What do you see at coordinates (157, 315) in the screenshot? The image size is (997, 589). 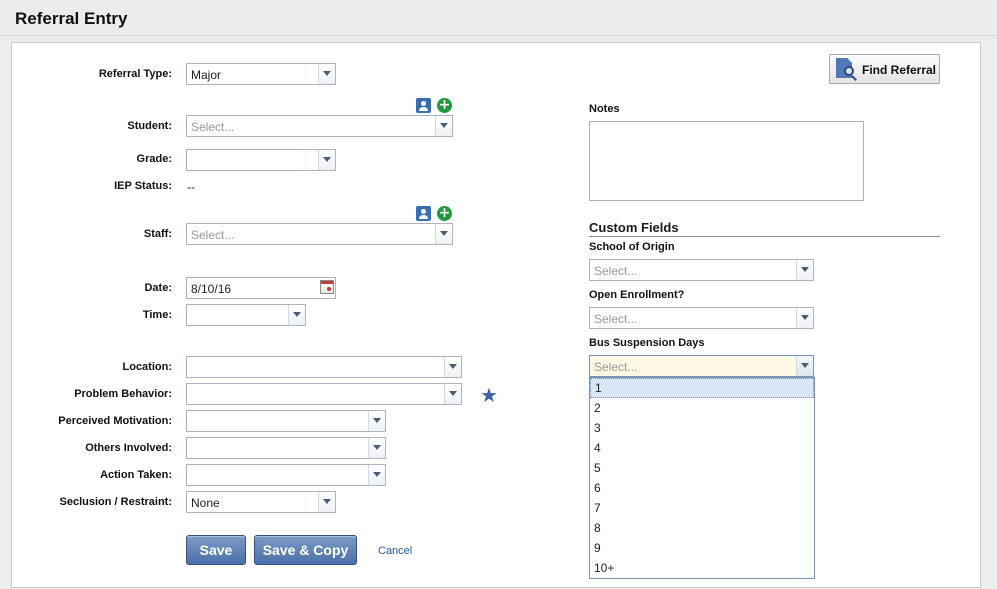 I see `time-label: Time:` at bounding box center [157, 315].